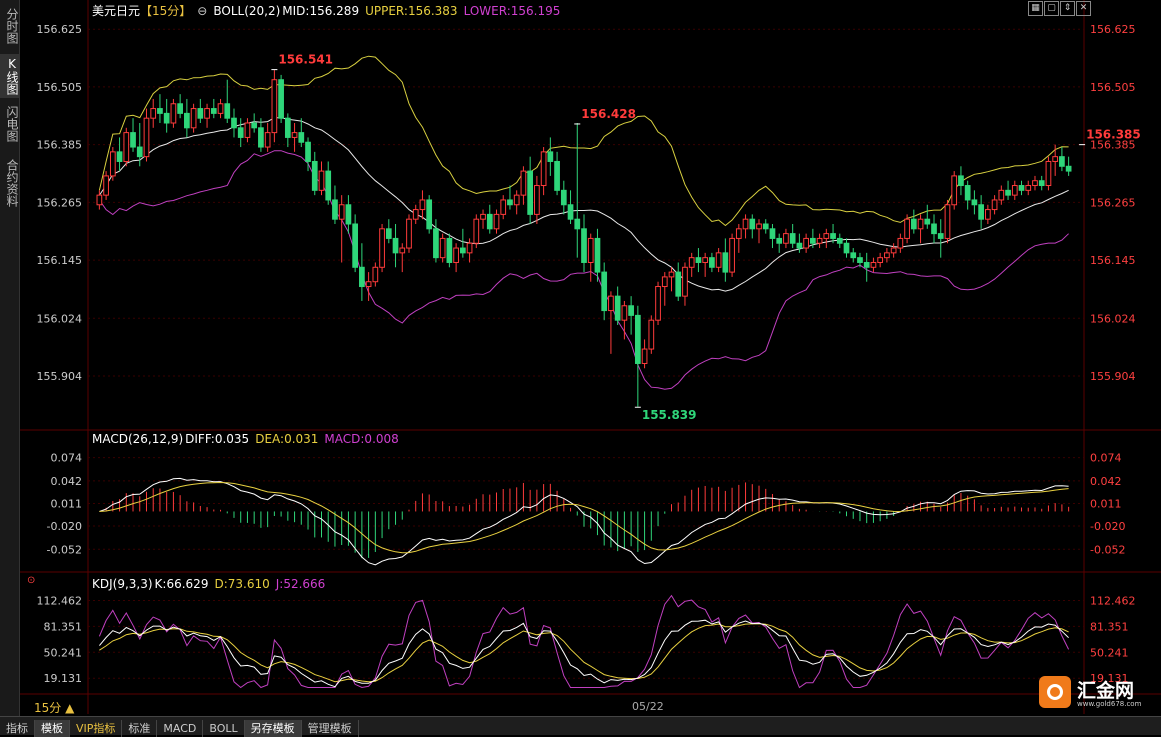 The image size is (1161, 737). I want to click on kdj-tick-label-left: 50.241, so click(63, 652).